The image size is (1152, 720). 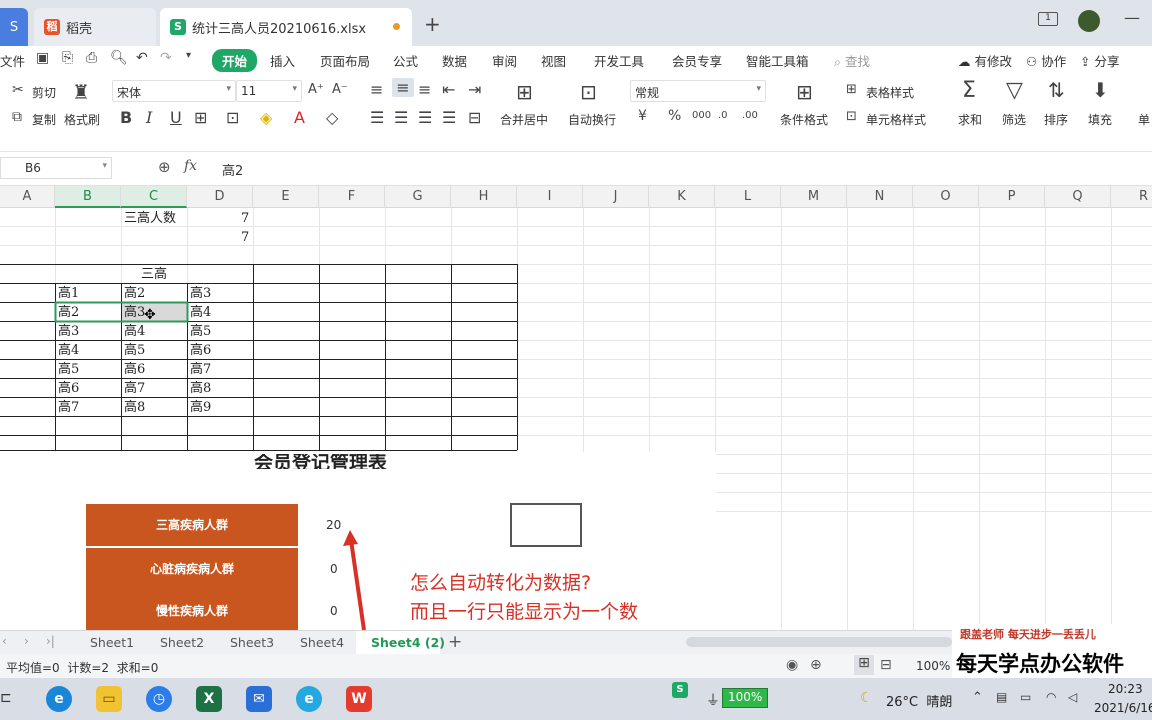 What do you see at coordinates (418, 197) in the screenshot?
I see `column-header-g: G` at bounding box center [418, 197].